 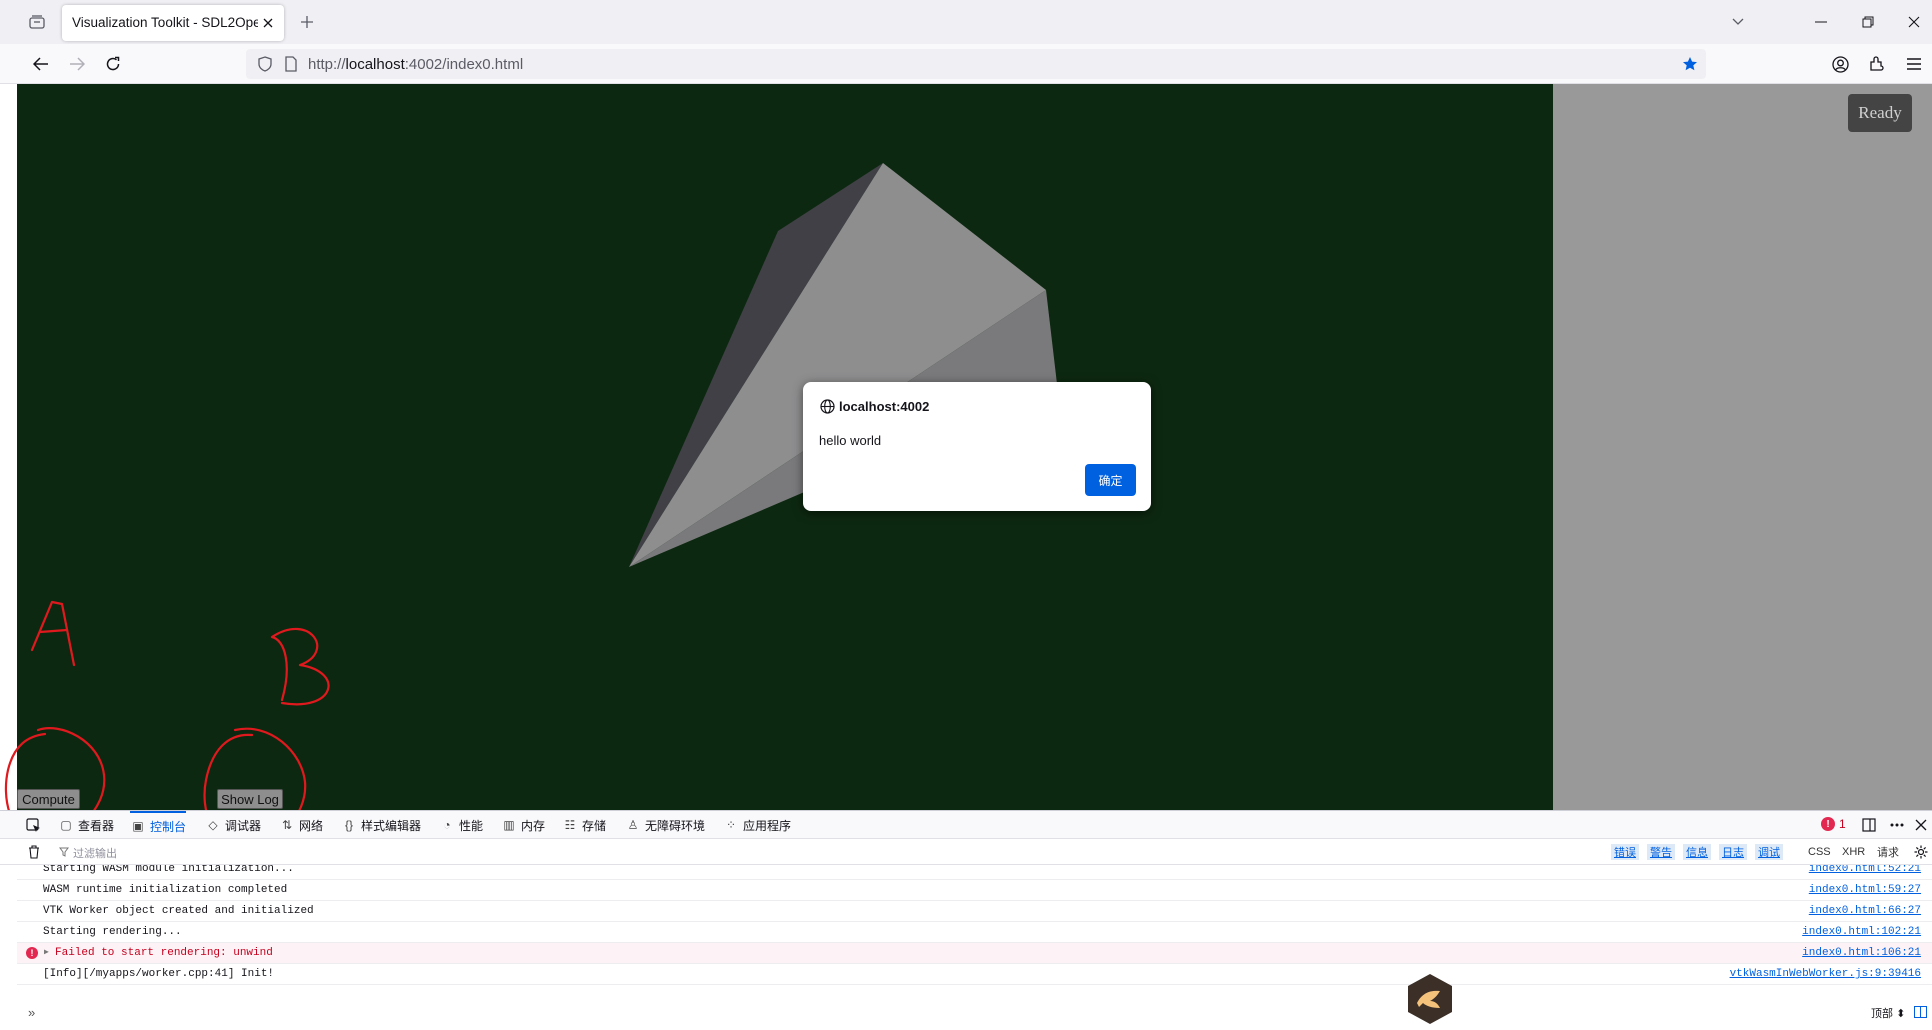 I want to click on extensions-icon, so click(x=1877, y=64).